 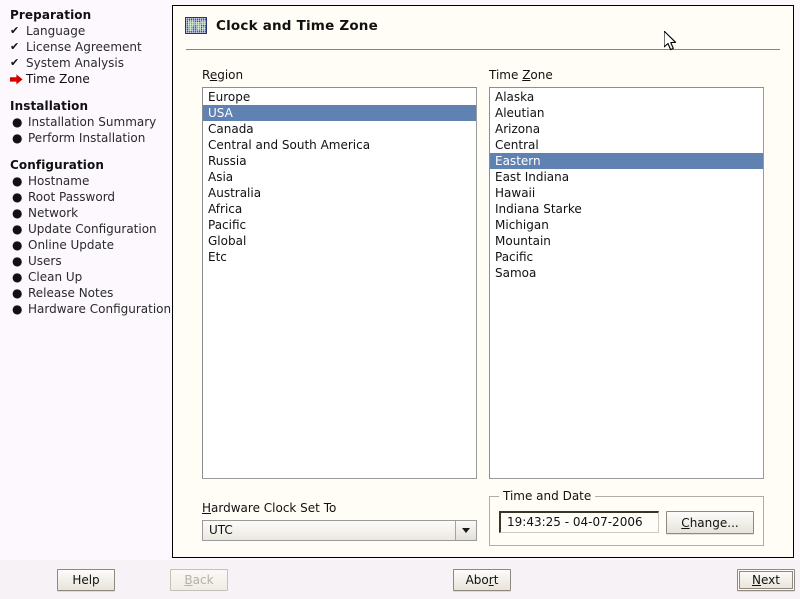 What do you see at coordinates (86, 277) in the screenshot?
I see `sidebar-item-clean-up: ● Clean Up` at bounding box center [86, 277].